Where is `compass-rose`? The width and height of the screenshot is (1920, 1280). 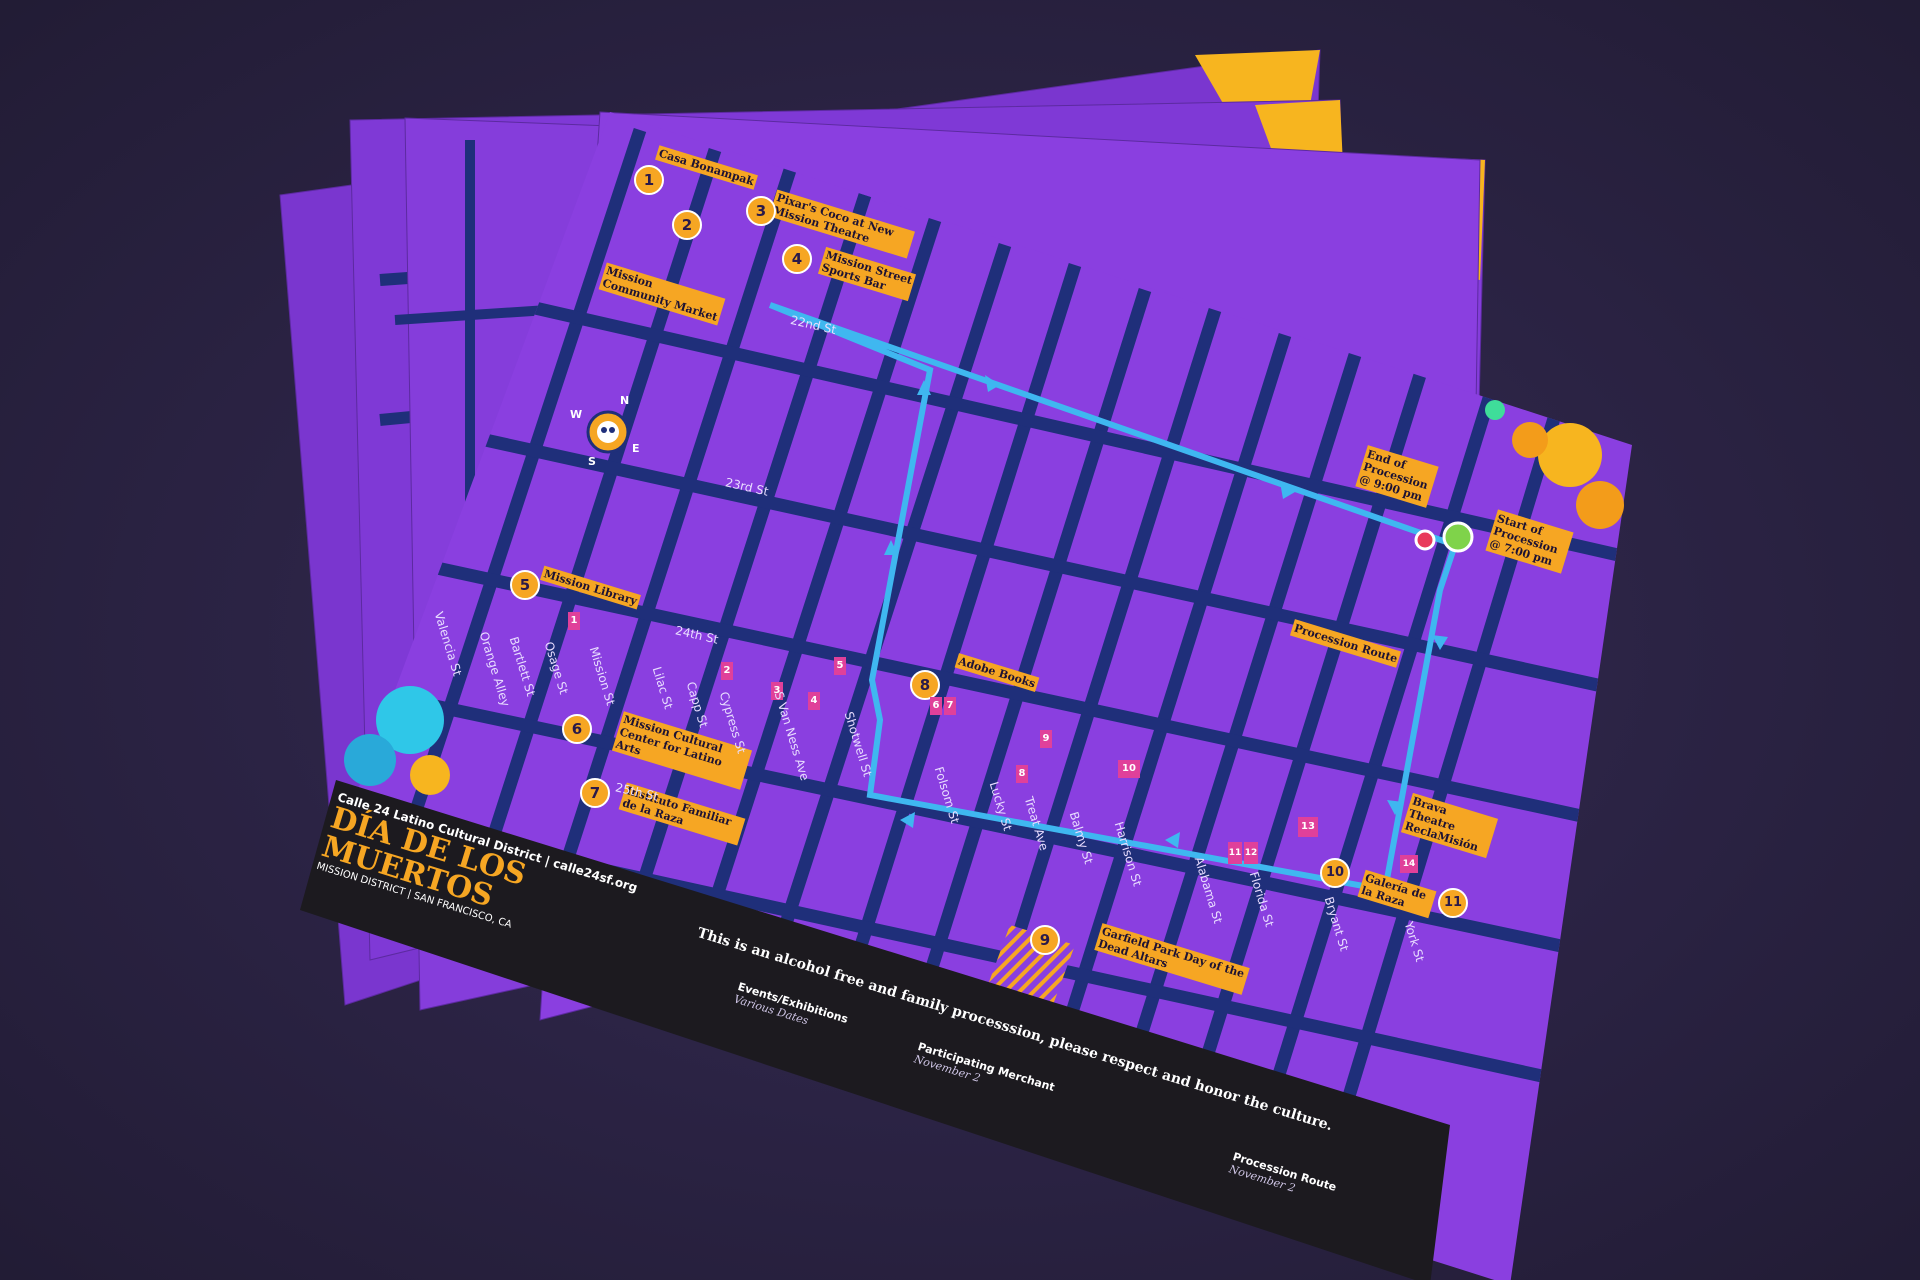
compass-rose is located at coordinates (608, 432).